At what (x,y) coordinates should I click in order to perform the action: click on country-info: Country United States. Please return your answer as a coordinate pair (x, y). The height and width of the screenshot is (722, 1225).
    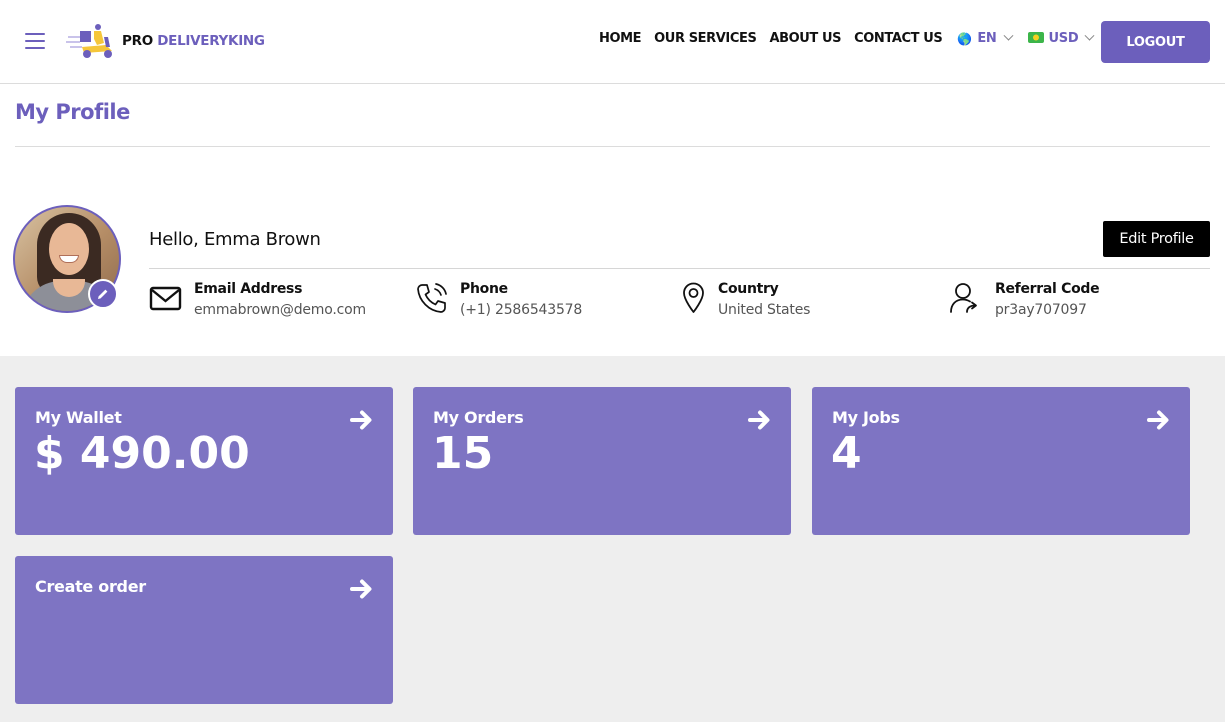
    Looking at the image, I should click on (745, 300).